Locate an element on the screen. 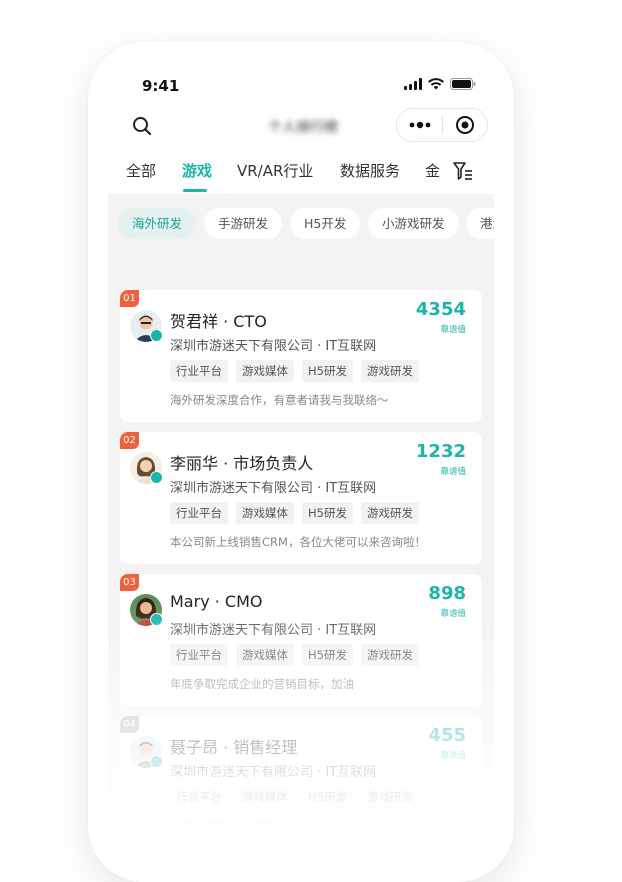 Image resolution: width=622 pixels, height=882 pixels. person-name-title: Mary · CMO is located at coordinates (216, 601).